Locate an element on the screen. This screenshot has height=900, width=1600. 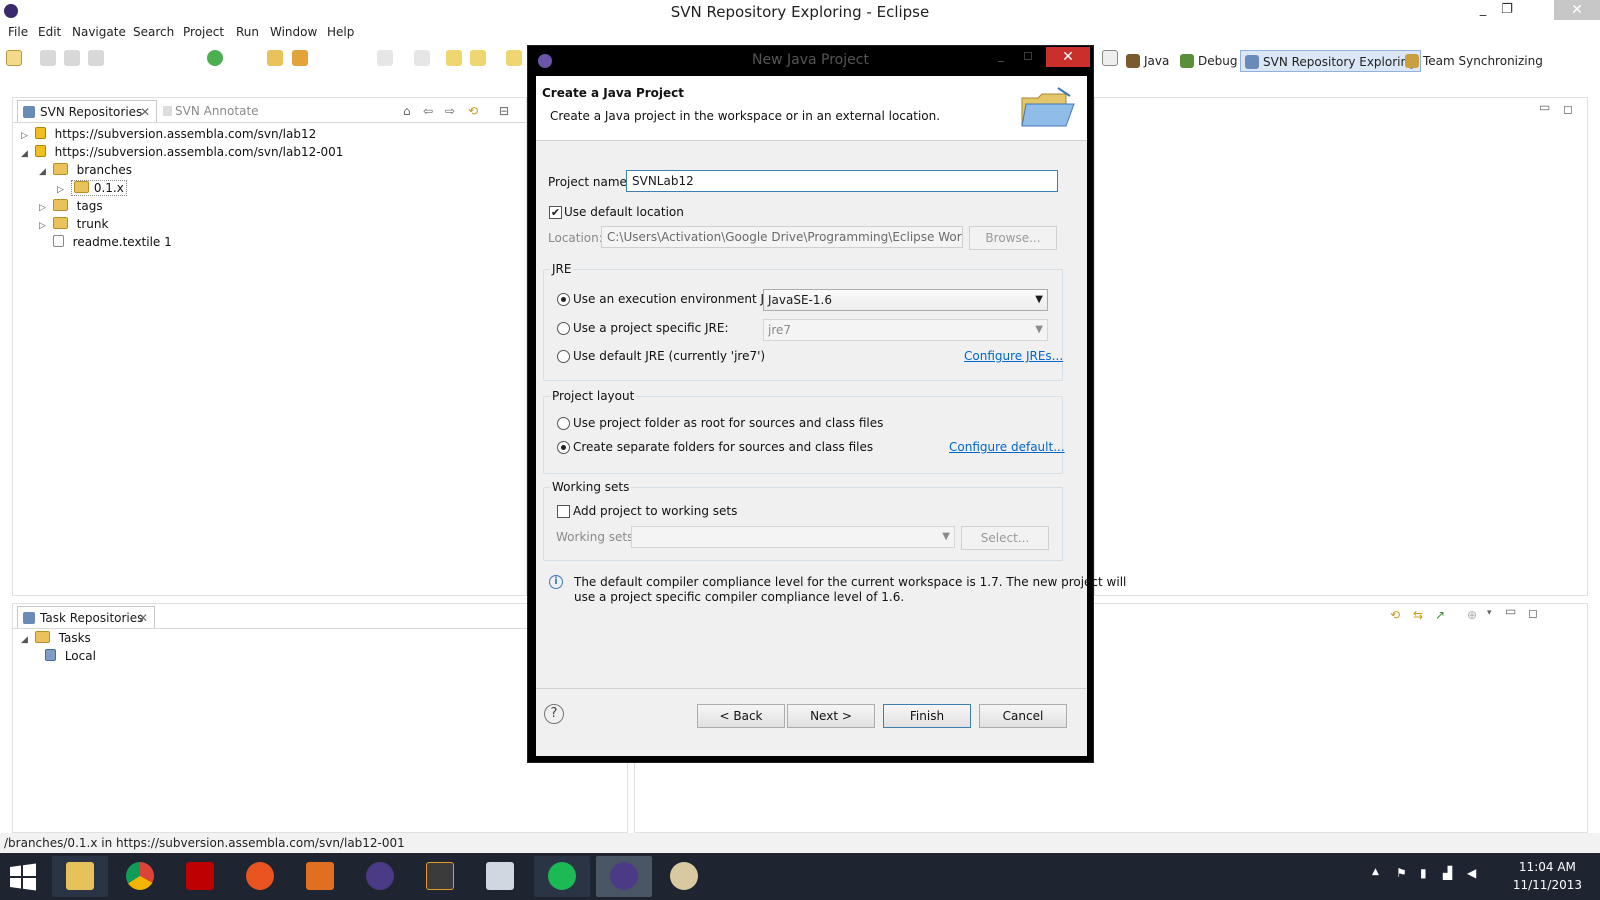
menu-help: Help is located at coordinates (340, 32).